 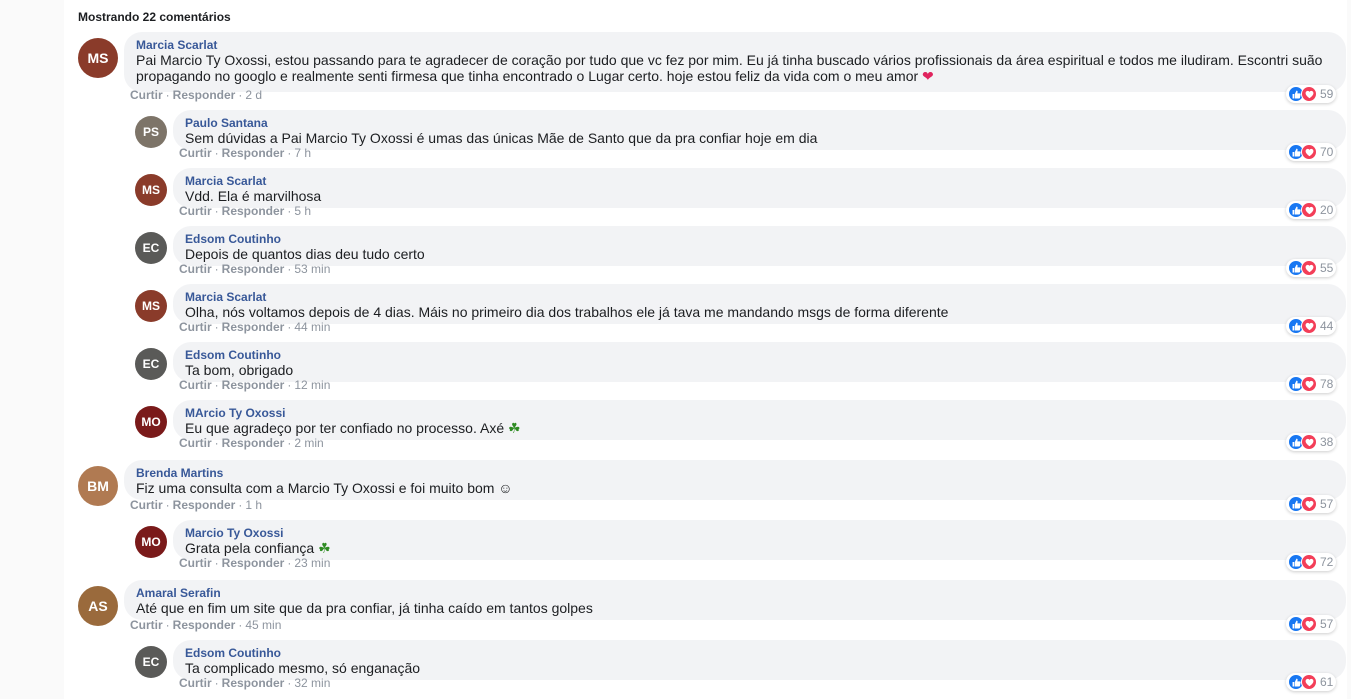 What do you see at coordinates (303, 668) in the screenshot?
I see `comment-text-content: Ta complicado mesmo, só enganação` at bounding box center [303, 668].